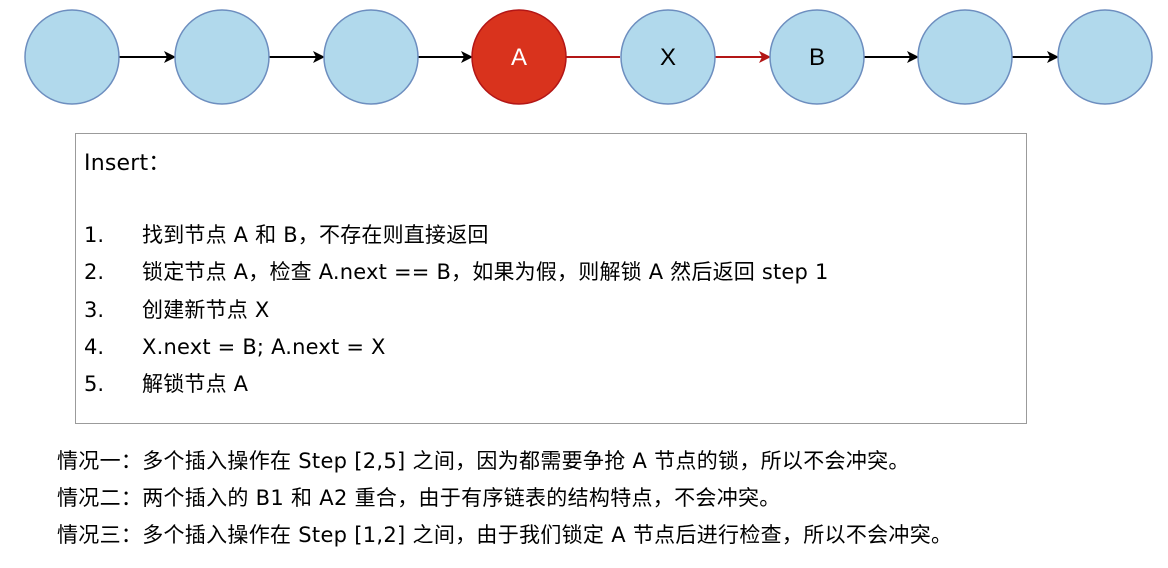 The height and width of the screenshot is (568, 1168). Describe the element at coordinates (195, 384) in the screenshot. I see `step-text: 解锁节点 A` at that location.